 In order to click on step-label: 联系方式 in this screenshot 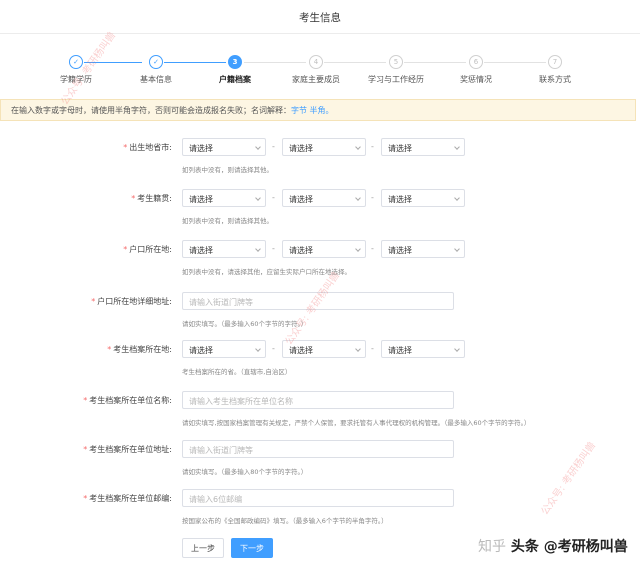, I will do `click(555, 79)`.